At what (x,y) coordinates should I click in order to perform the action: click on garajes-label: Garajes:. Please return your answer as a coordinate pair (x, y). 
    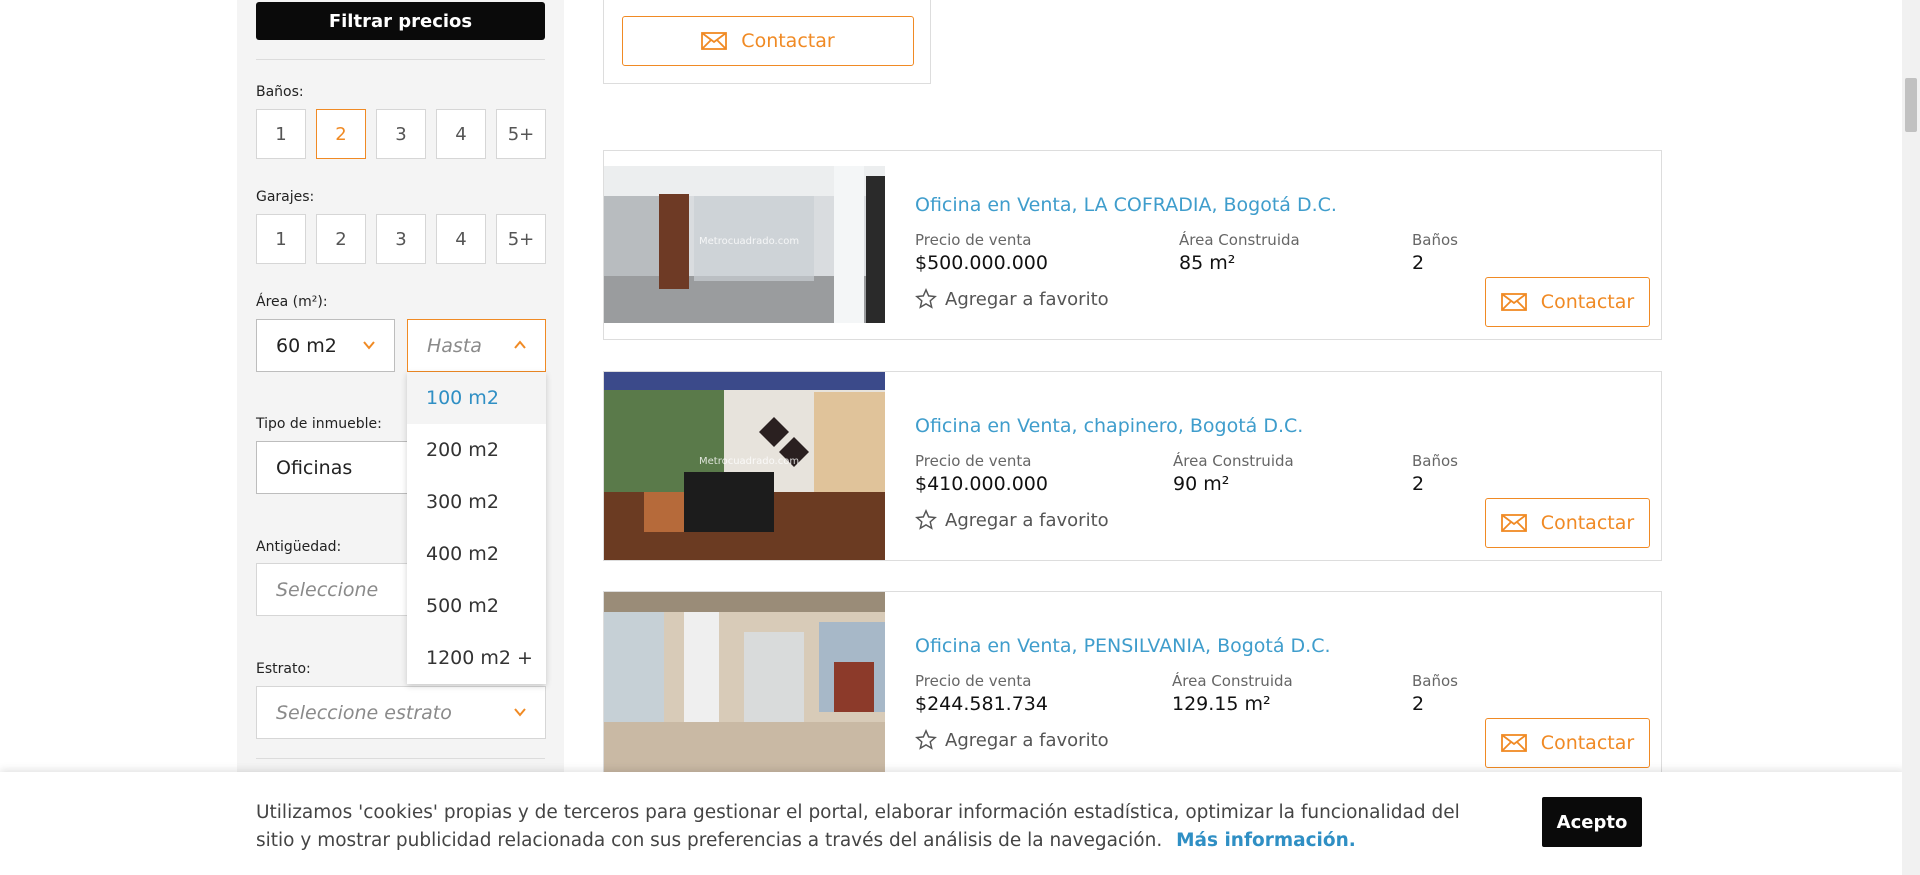
    Looking at the image, I should click on (285, 197).